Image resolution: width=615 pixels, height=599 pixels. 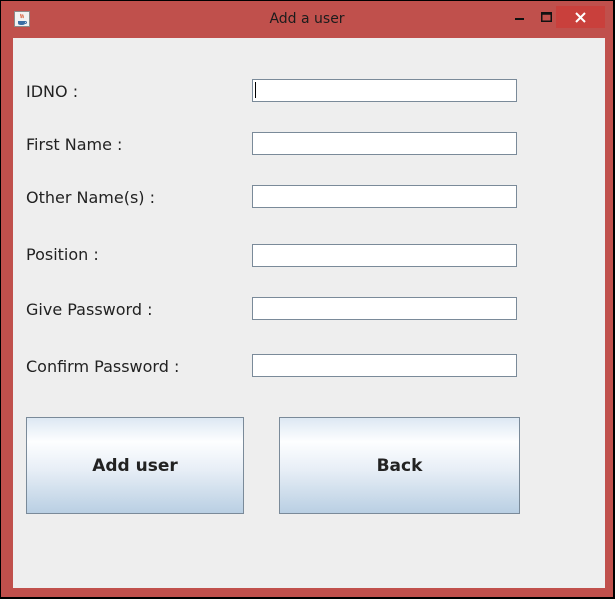 What do you see at coordinates (384, 196) in the screenshot?
I see `other-names-input` at bounding box center [384, 196].